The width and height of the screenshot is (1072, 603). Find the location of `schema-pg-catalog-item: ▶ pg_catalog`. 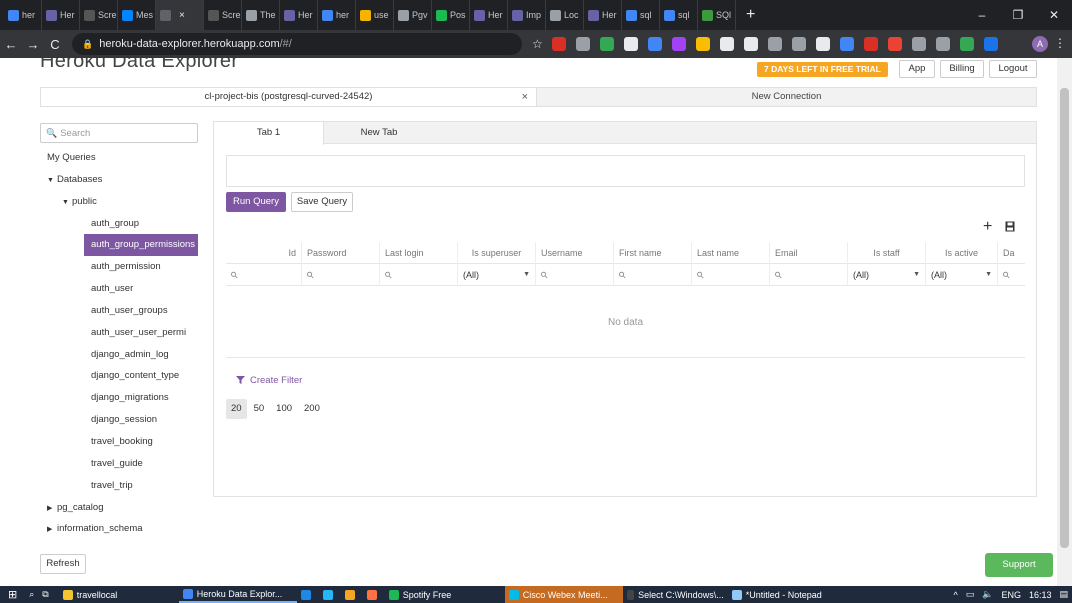

schema-pg-catalog-item: ▶ pg_catalog is located at coordinates (119, 508).